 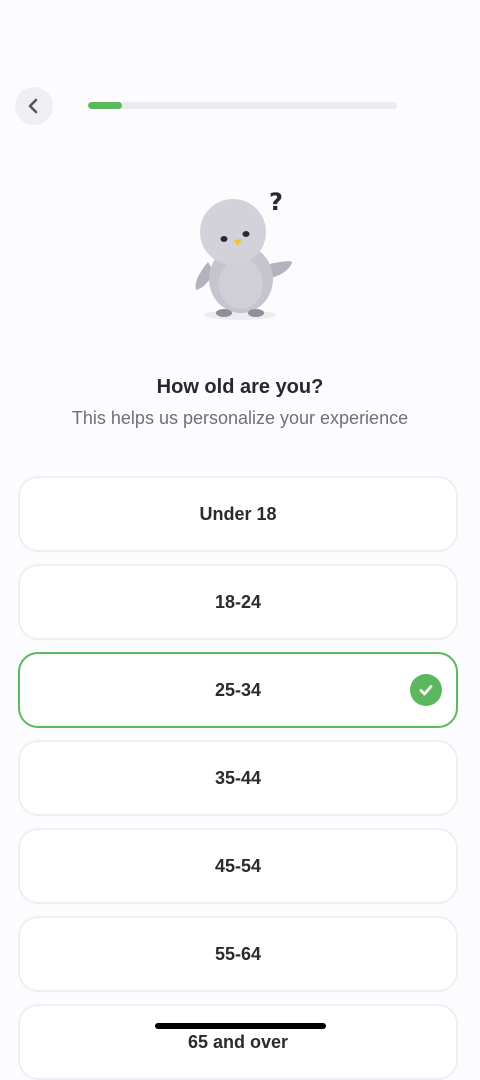 I want to click on age-option-label: 18-24, so click(x=238, y=601).